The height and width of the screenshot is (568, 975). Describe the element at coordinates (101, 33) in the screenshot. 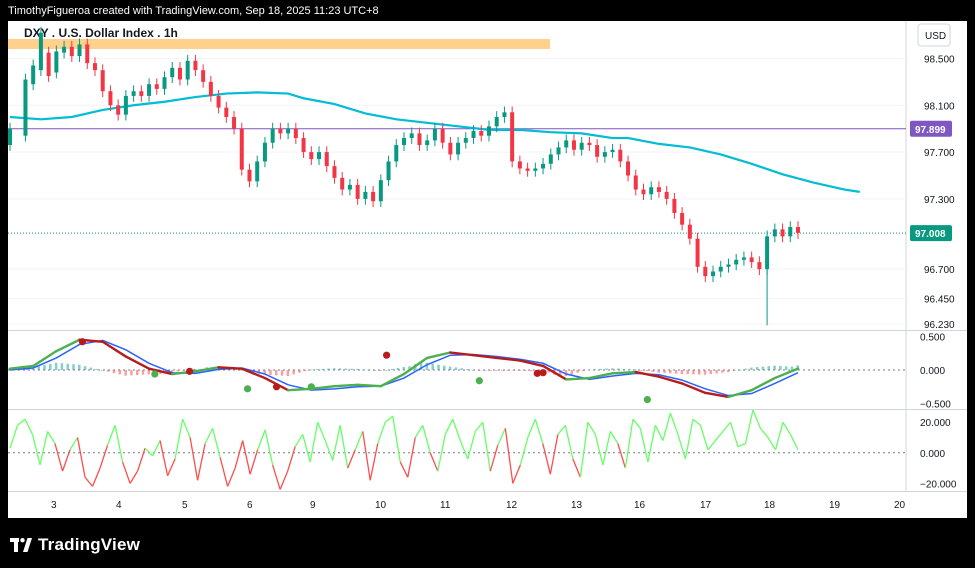

I see `chart-title: DXY . U.S. Dollar Index . 1h` at that location.